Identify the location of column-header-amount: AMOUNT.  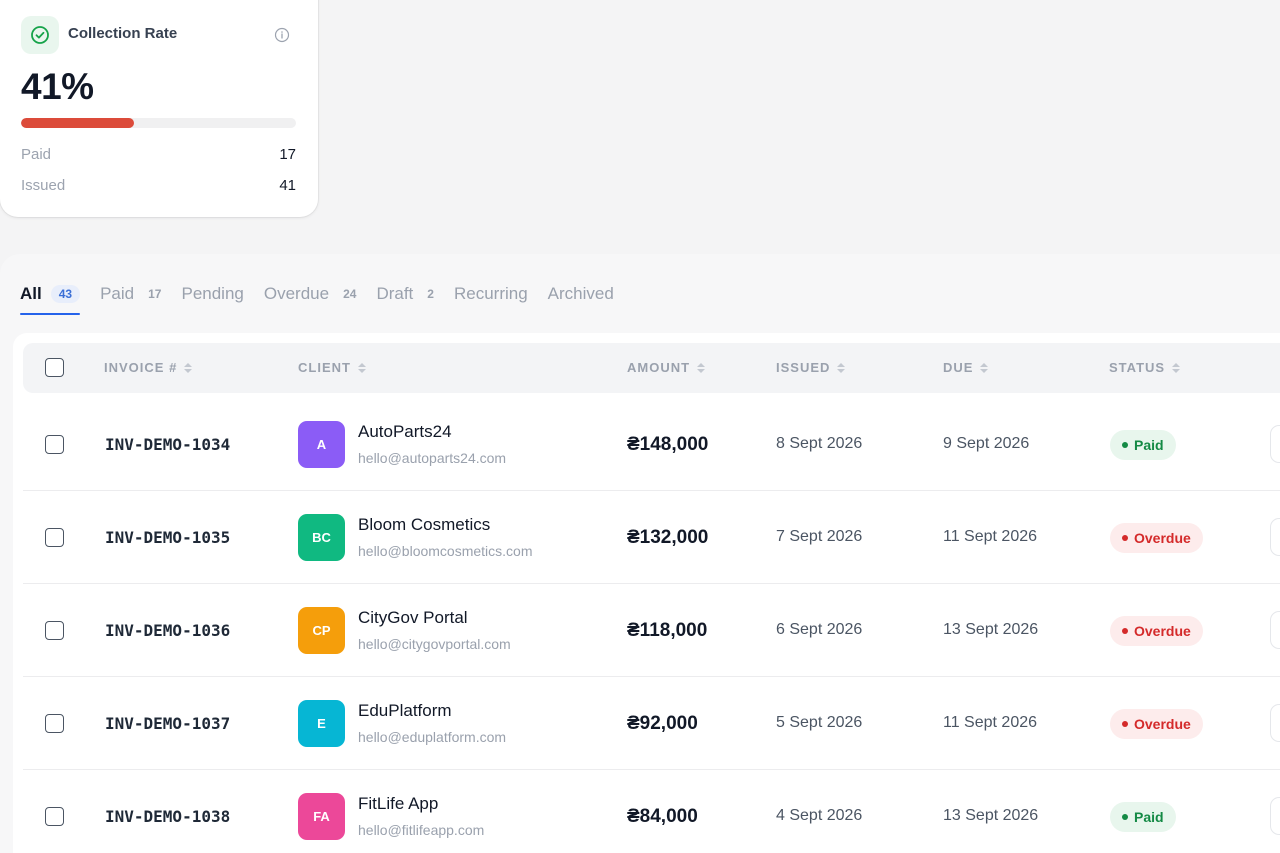
(666, 367).